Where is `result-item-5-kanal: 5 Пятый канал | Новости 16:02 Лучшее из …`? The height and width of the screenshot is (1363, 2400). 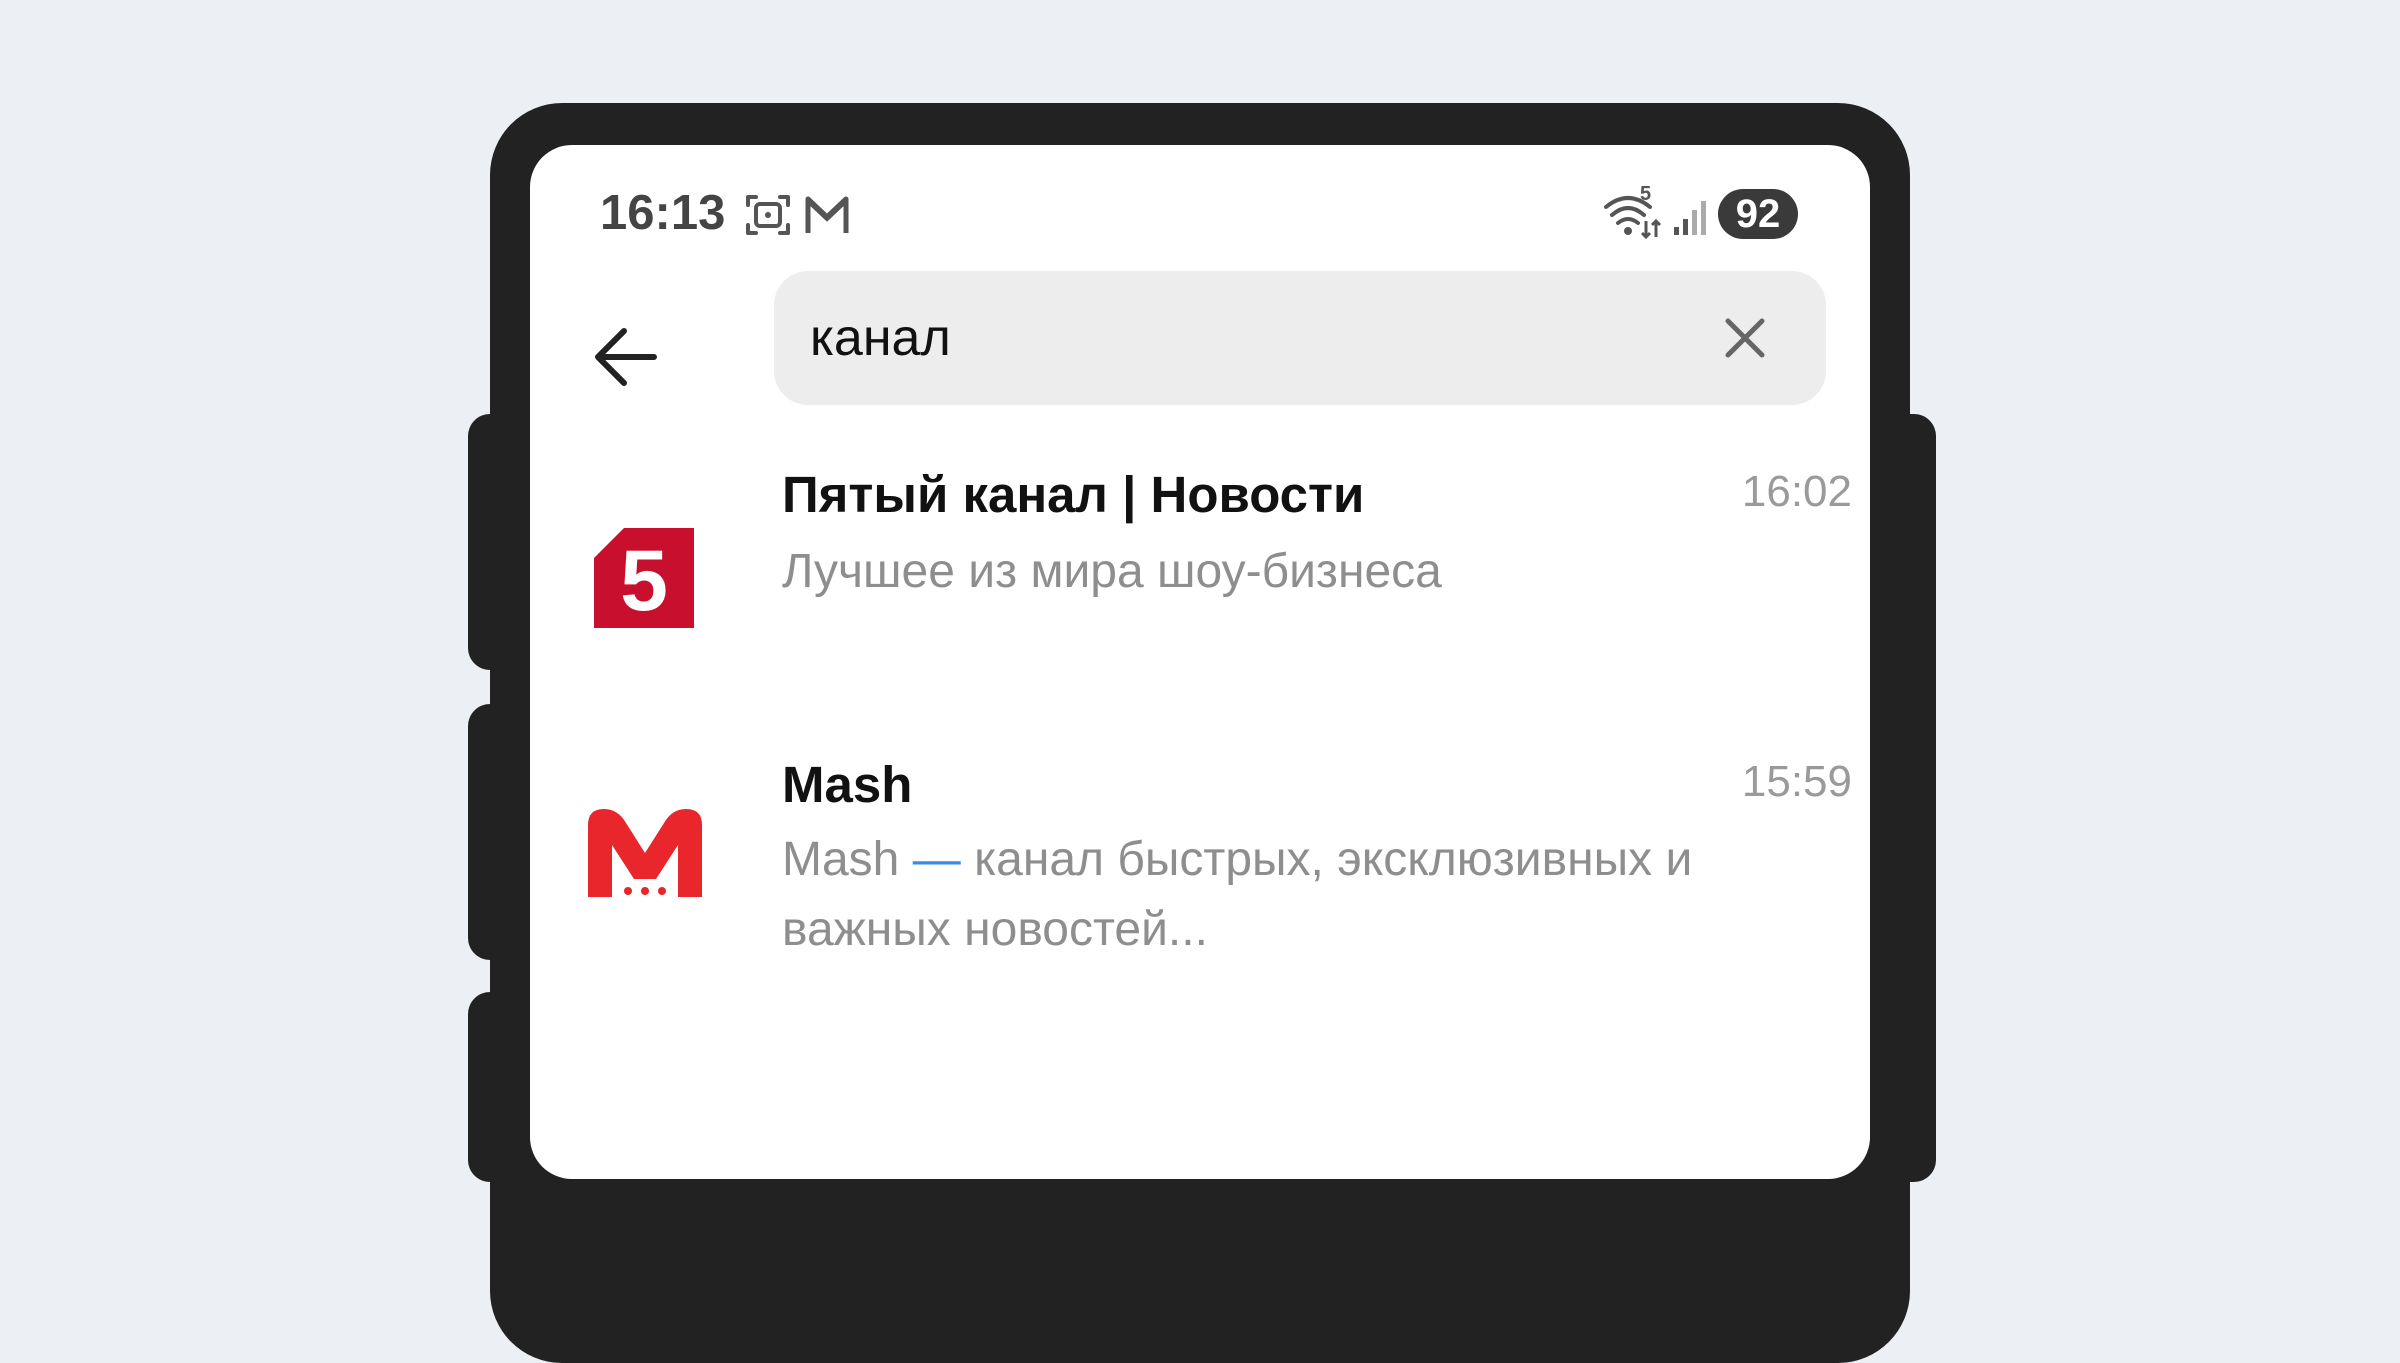 result-item-5-kanal: 5 Пятый канал | Новости 16:02 Лучшее из … is located at coordinates (1200, 580).